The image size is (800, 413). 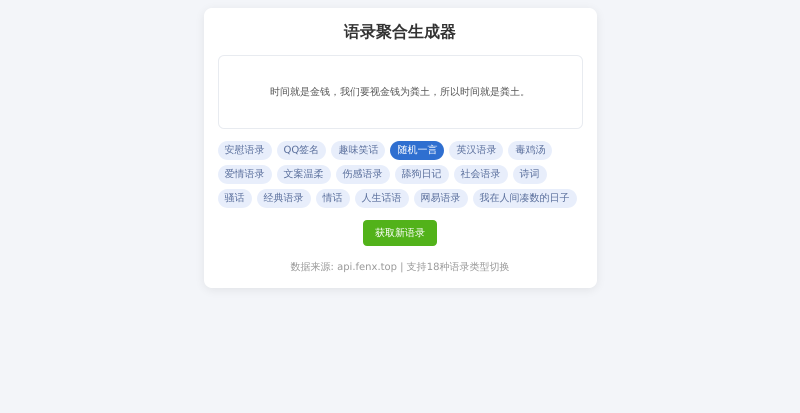 What do you see at coordinates (441, 198) in the screenshot?
I see `category-tag: 网易语录` at bounding box center [441, 198].